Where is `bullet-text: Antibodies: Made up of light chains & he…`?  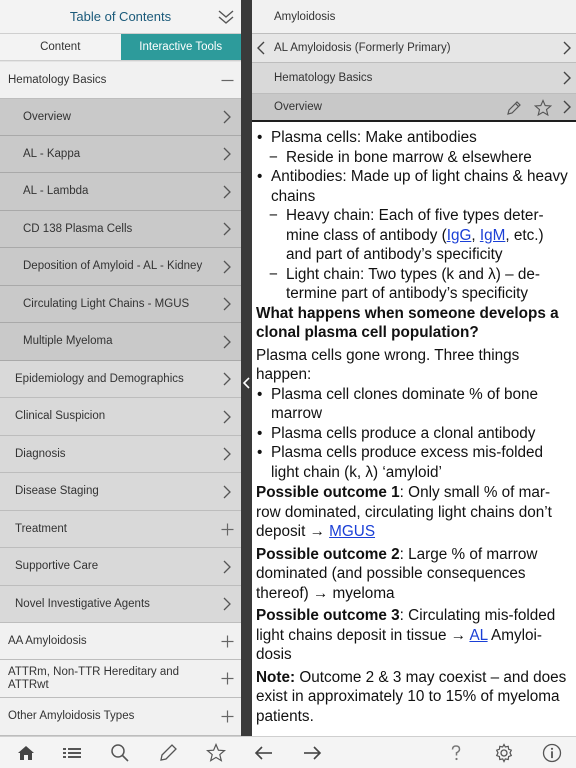
bullet-text: Antibodies: Made up of light chains & he… is located at coordinates (419, 186).